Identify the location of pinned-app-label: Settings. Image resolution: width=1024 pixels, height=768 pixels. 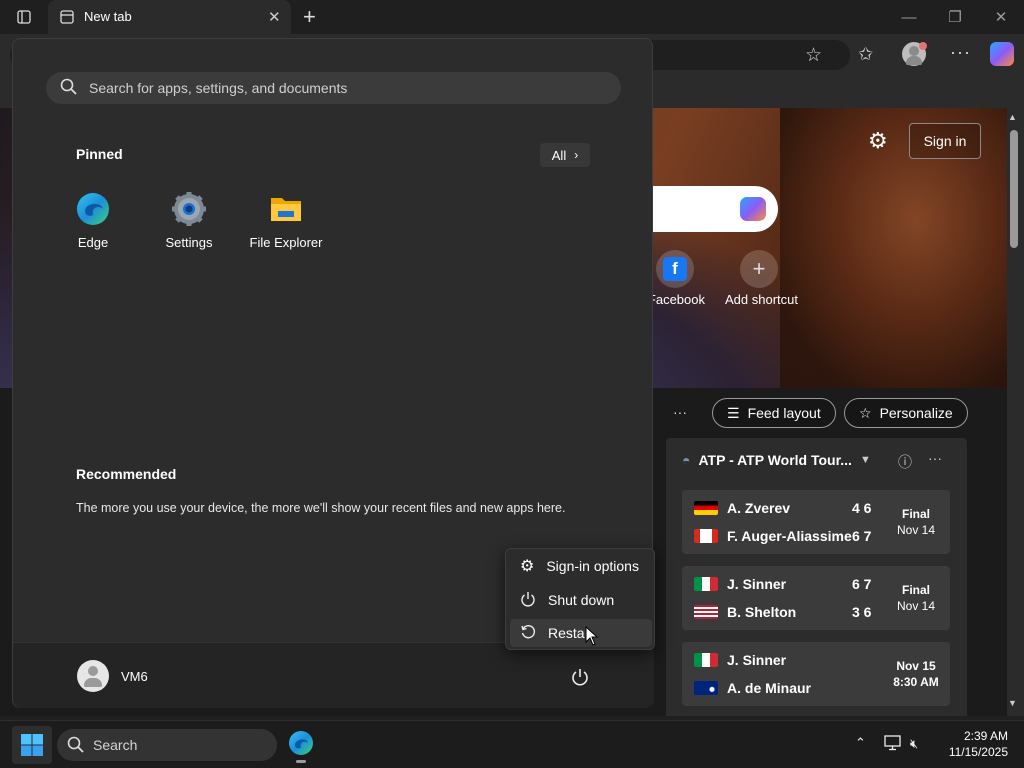
(189, 242).